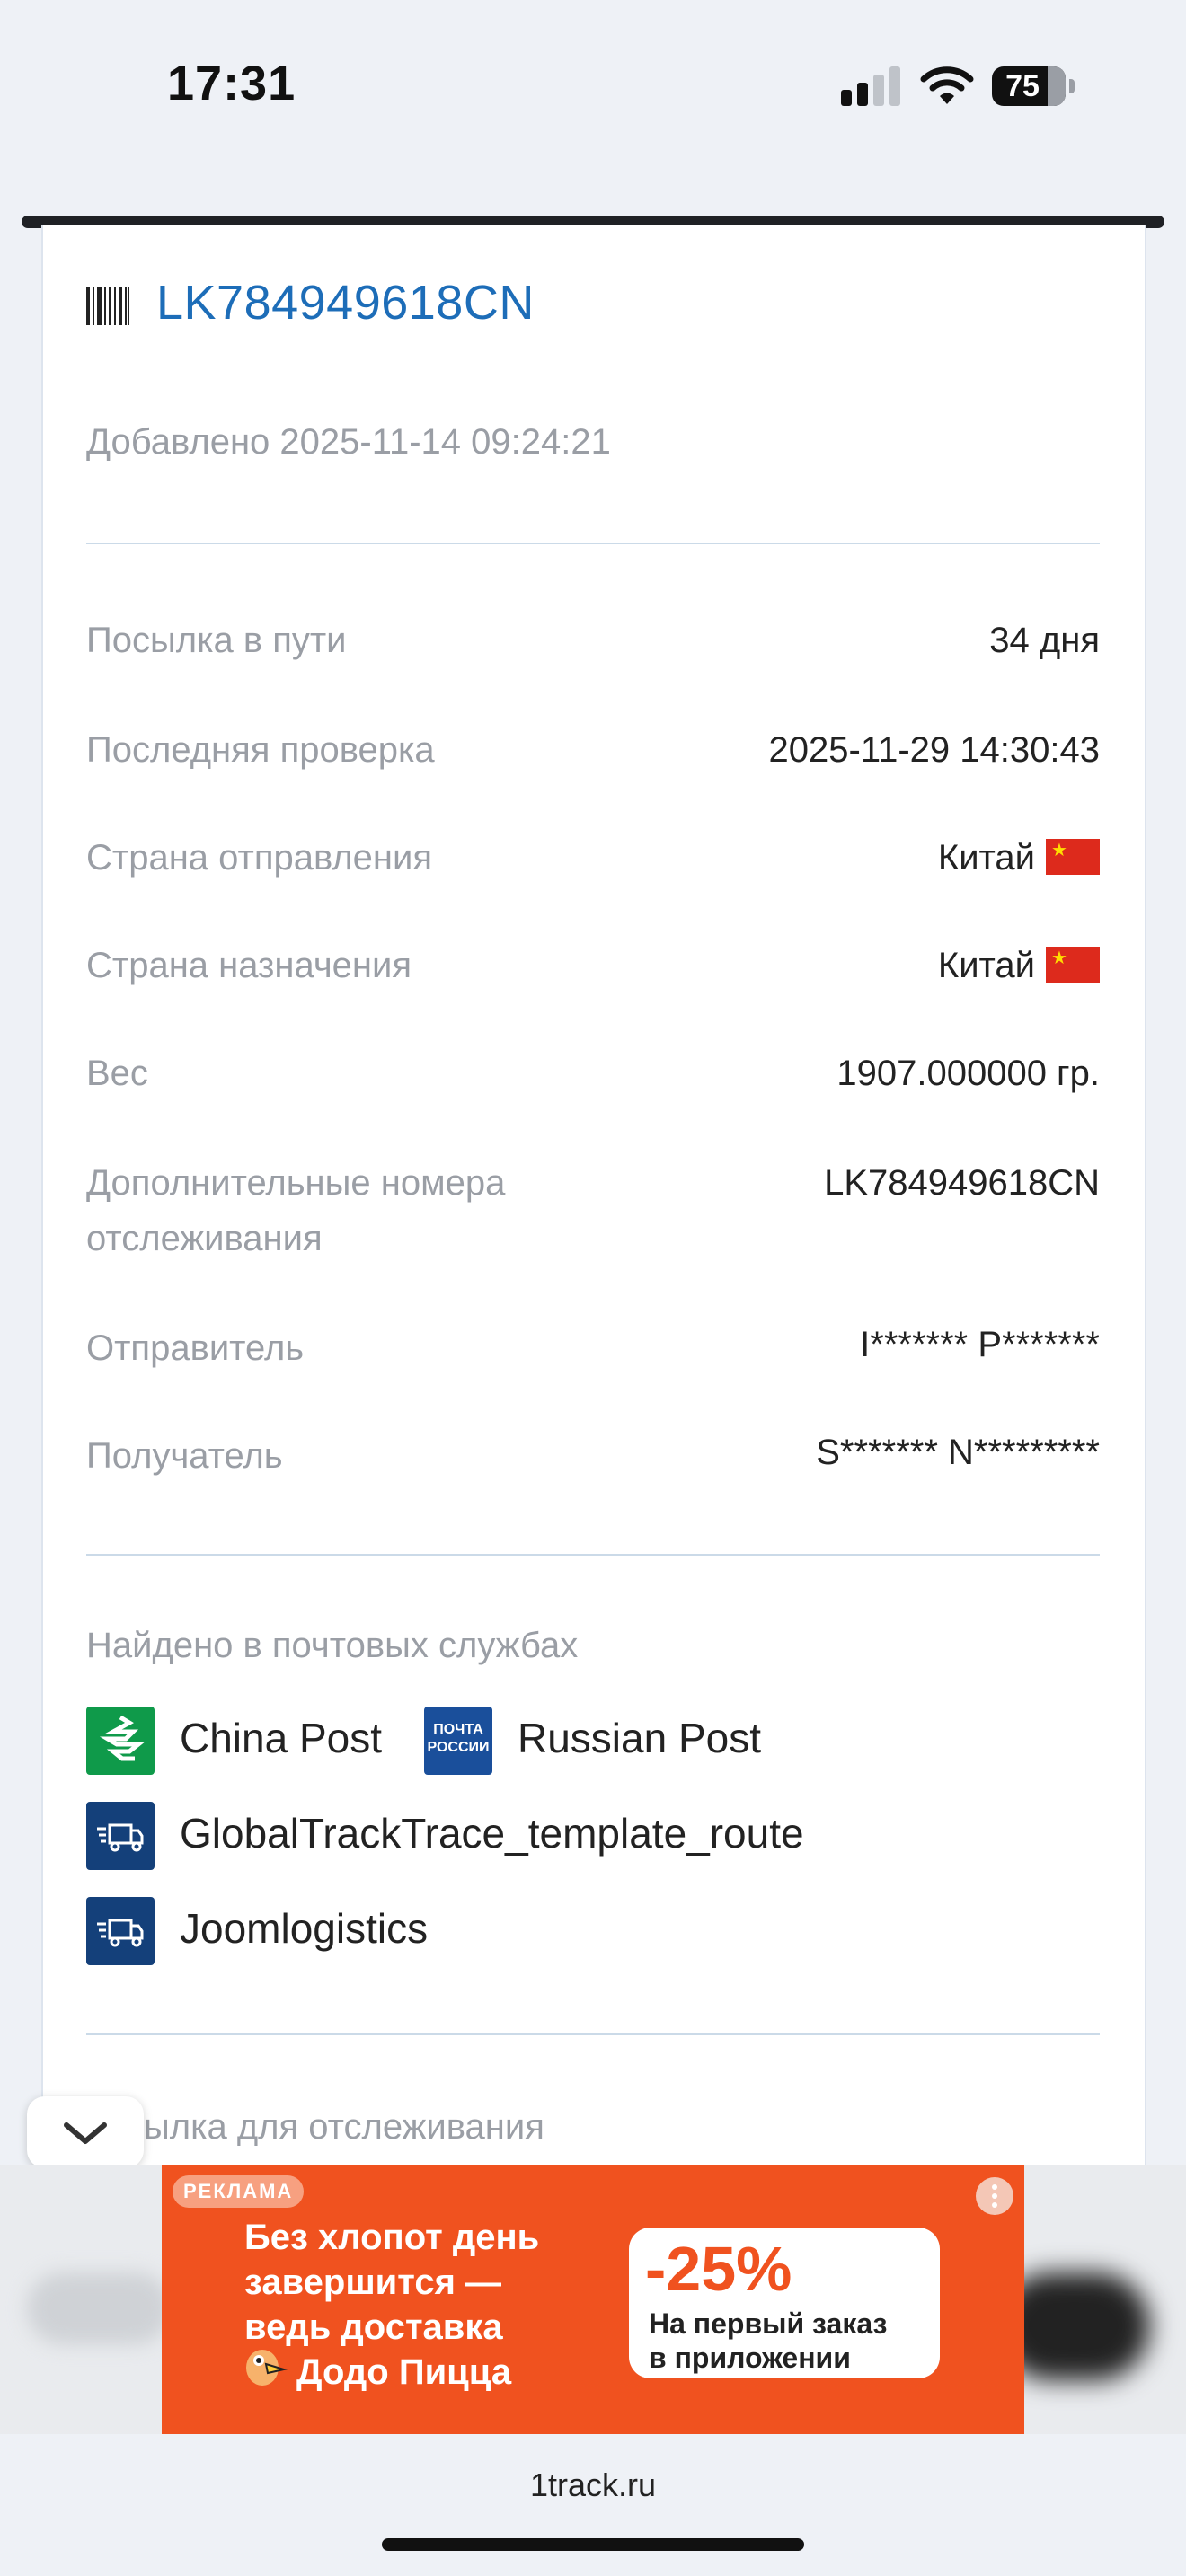  Describe the element at coordinates (593, 85) in the screenshot. I see `status-bar: 17:31 75` at that location.